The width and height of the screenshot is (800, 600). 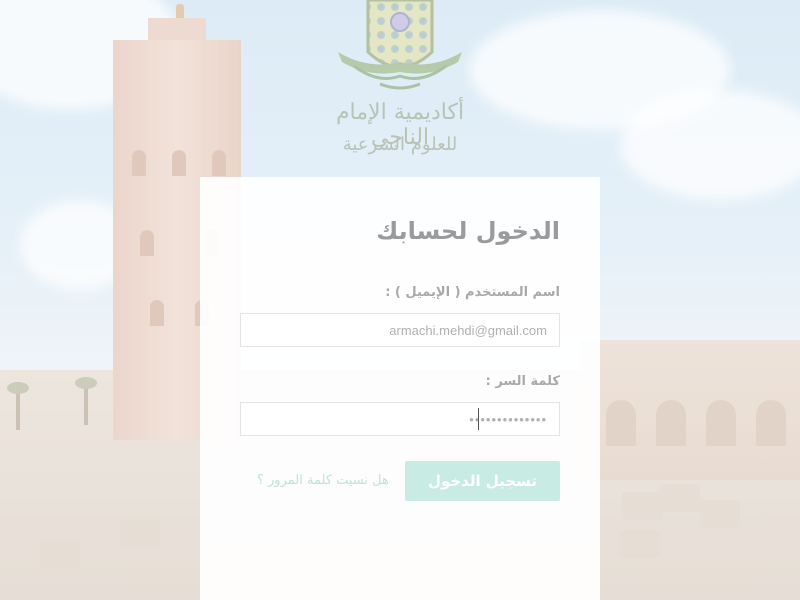 What do you see at coordinates (400, 144) in the screenshot?
I see `logo-subtitle: للعلوم الشرعية` at bounding box center [400, 144].